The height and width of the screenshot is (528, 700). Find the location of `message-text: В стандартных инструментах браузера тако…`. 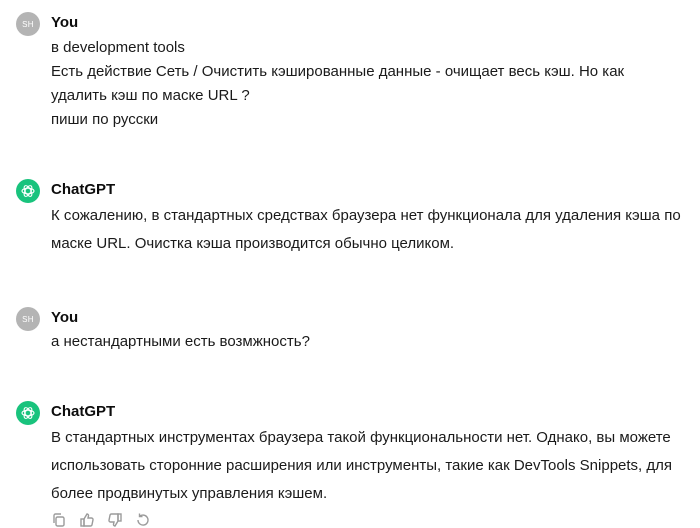

message-text: В стандартных инструментах браузера тако… is located at coordinates (362, 465).